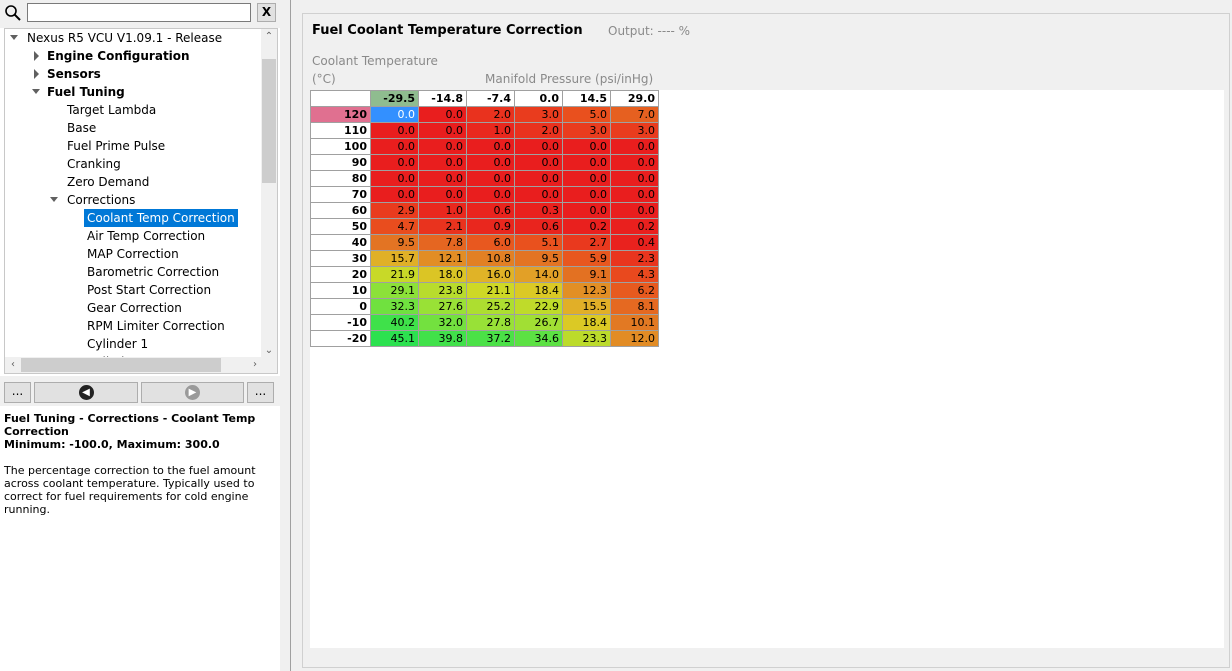 The width and height of the screenshot is (1232, 671). I want to click on table-cell: 25.2, so click(490, 306).